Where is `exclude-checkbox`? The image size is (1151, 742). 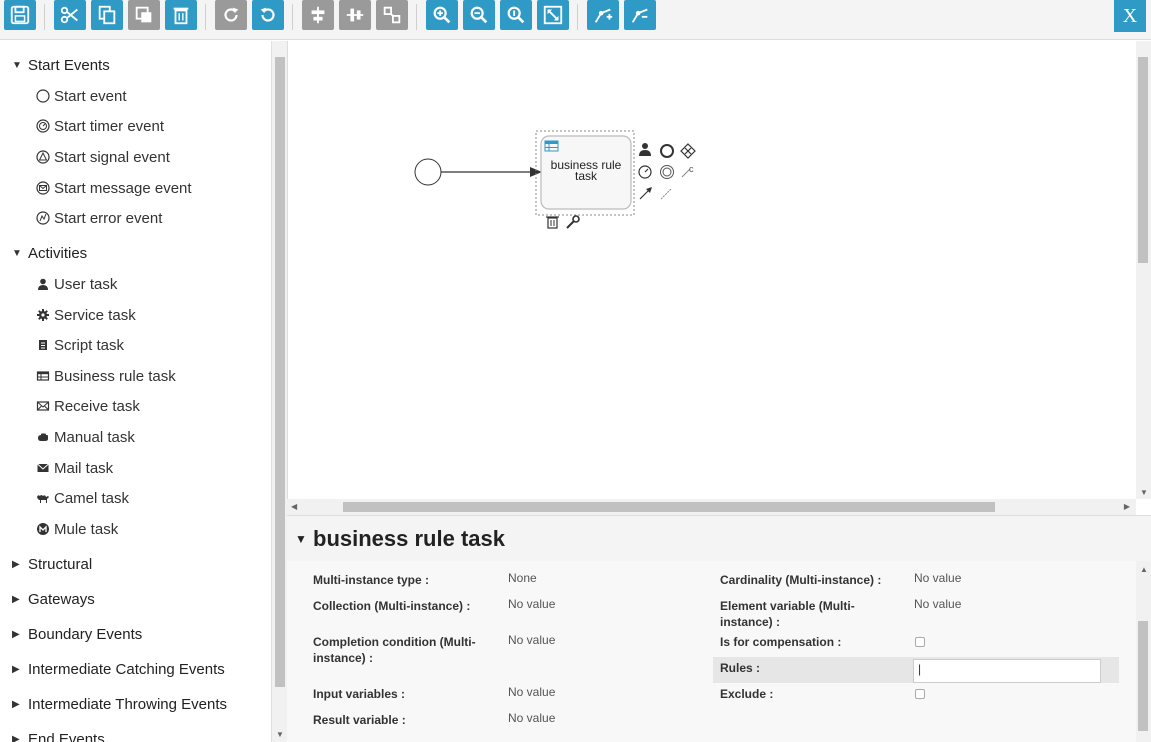
exclude-checkbox is located at coordinates (920, 694).